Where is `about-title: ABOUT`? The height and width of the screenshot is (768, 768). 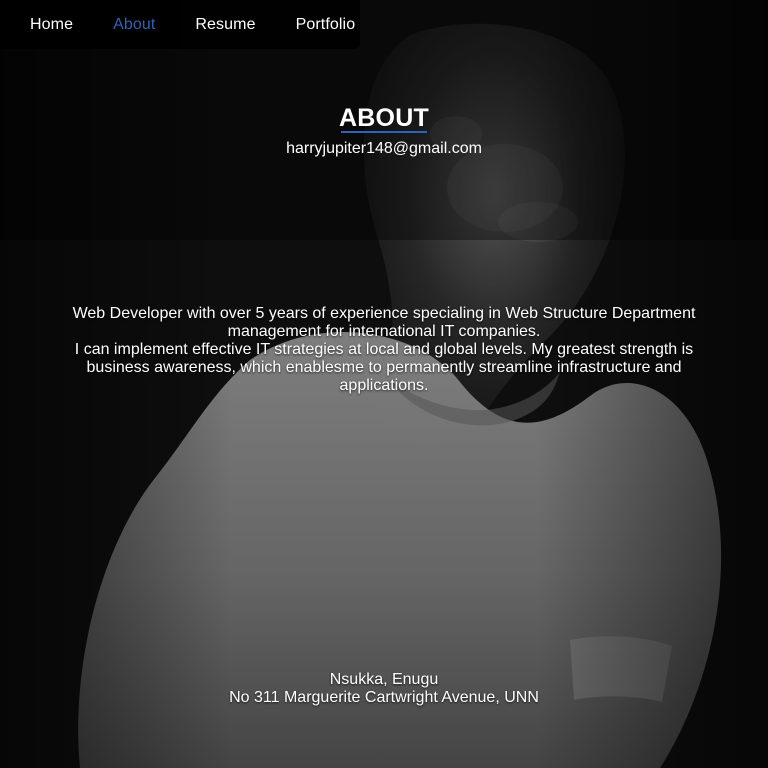
about-title: ABOUT is located at coordinates (384, 118).